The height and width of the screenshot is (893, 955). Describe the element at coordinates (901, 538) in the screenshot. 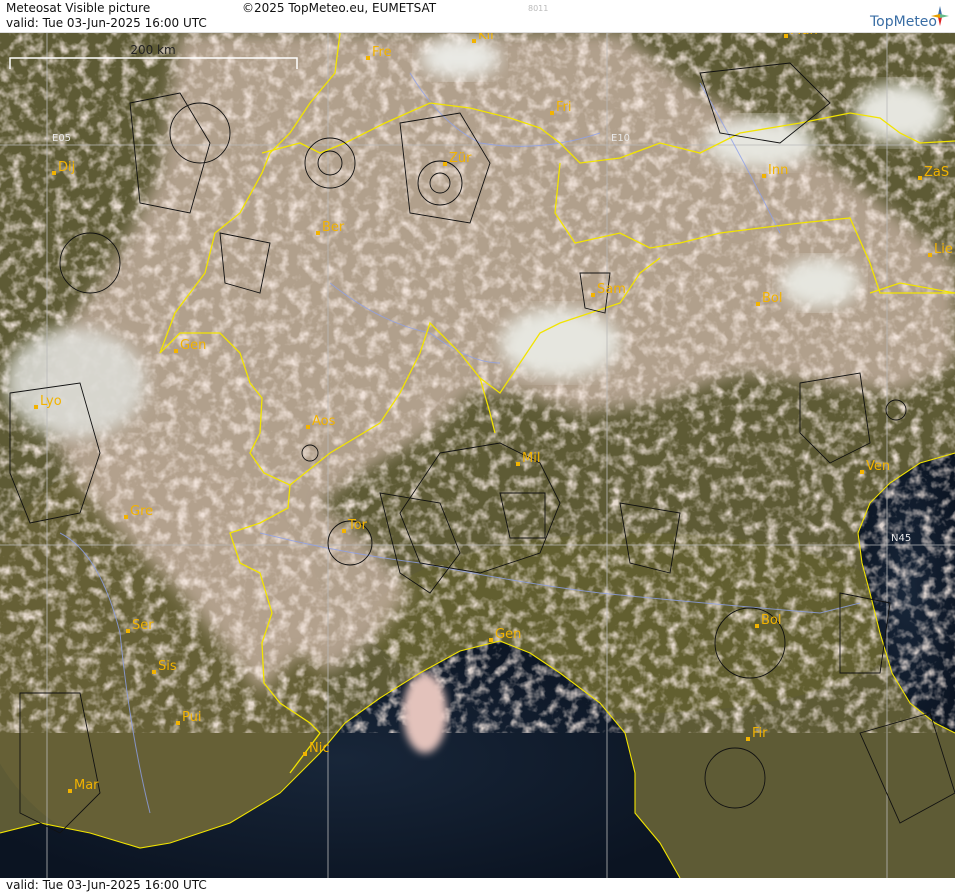

I see `lat-label: N45` at that location.